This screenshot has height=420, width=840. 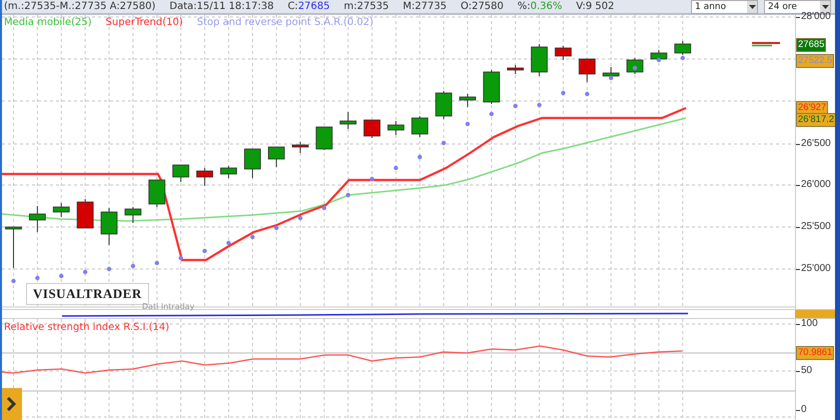 What do you see at coordinates (144, 22) in the screenshot?
I see `indicator-legend: SuperTrend(10)` at bounding box center [144, 22].